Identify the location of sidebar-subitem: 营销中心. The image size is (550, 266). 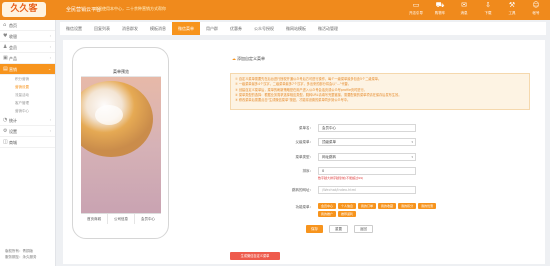
(27, 111).